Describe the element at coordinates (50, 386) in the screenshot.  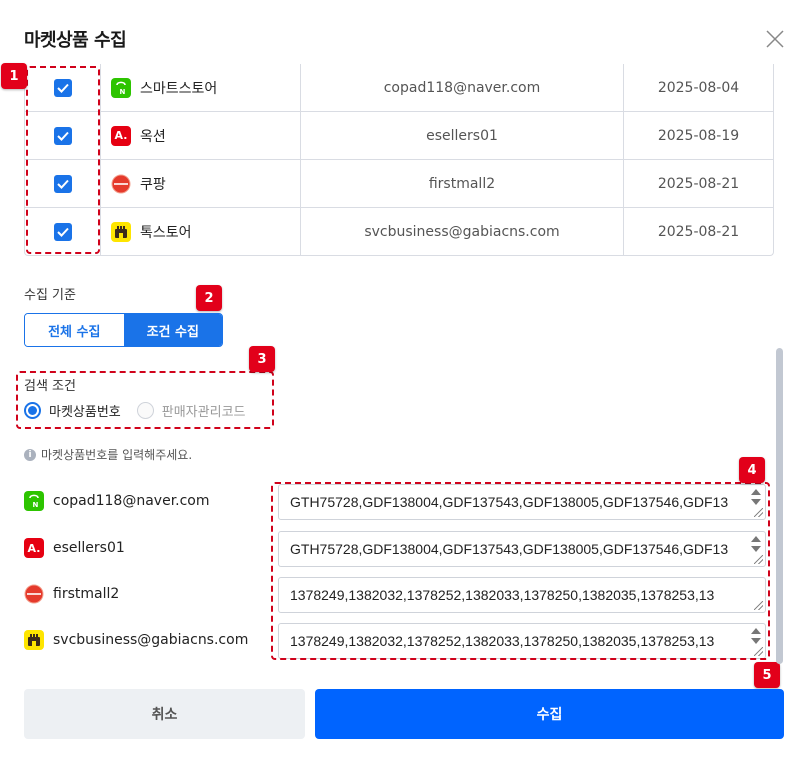
I see `search-condition-label: 검색 조건` at that location.